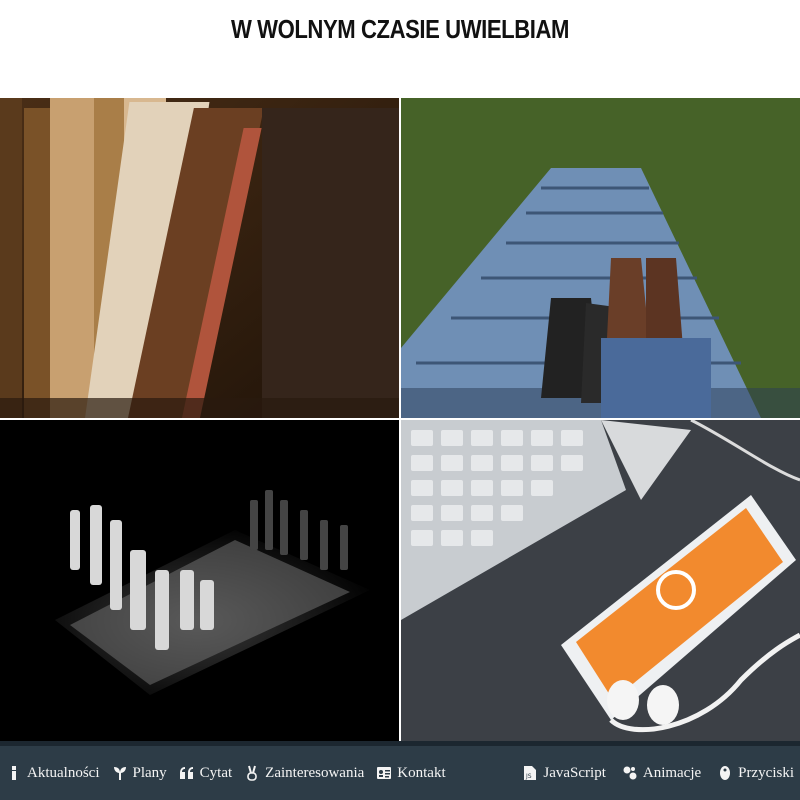 Image resolution: width=800 pixels, height=800 pixels. I want to click on contact-card-icon, so click(384, 773).